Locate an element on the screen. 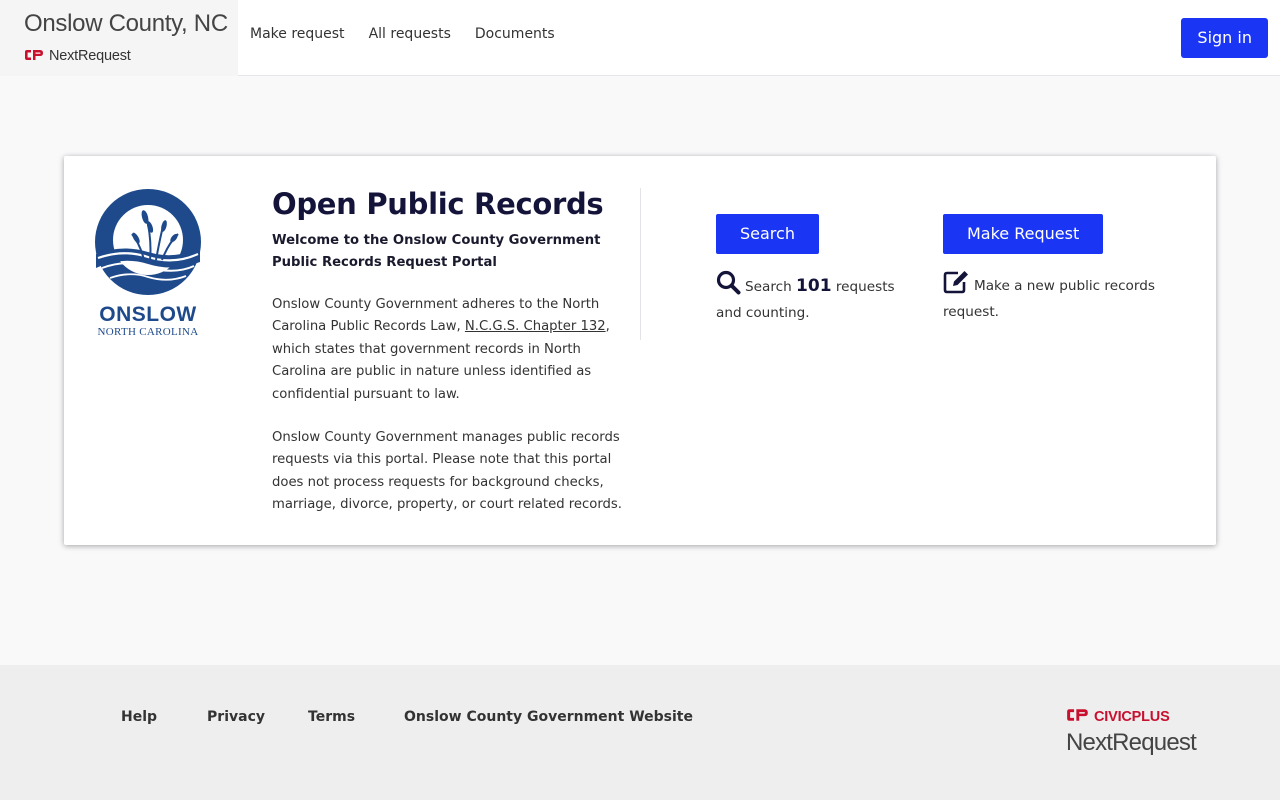 Image resolution: width=1280 pixels, height=800 pixels. vertical-divider is located at coordinates (640, 264).